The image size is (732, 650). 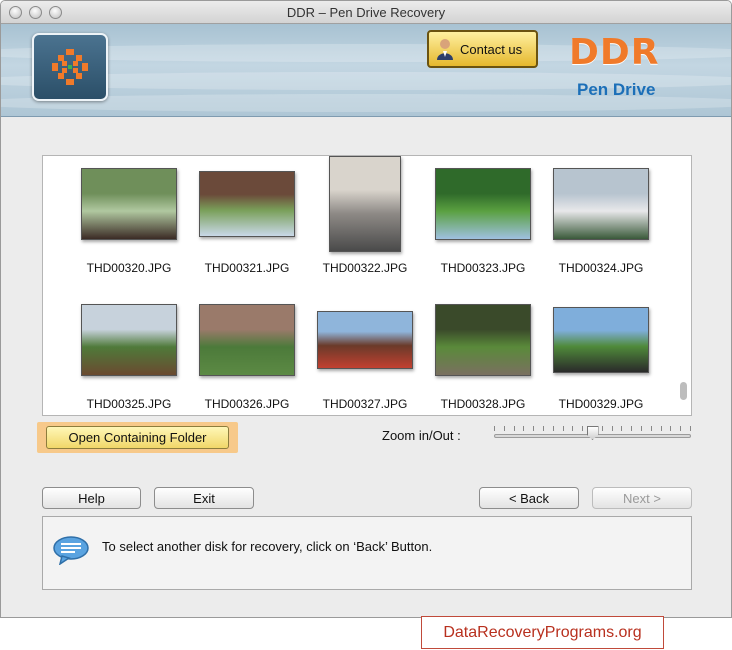 I want to click on gallery-scrollbar, so click(x=683, y=285).